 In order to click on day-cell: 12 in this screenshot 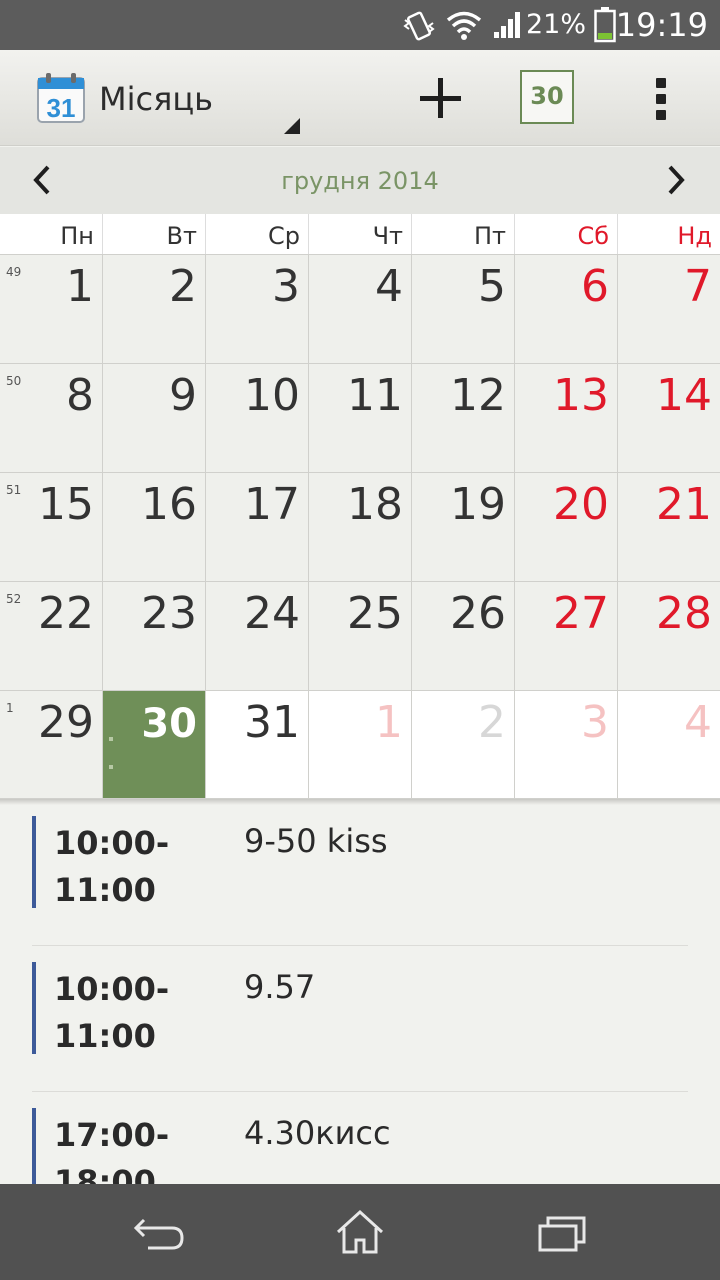, I will do `click(463, 418)`.